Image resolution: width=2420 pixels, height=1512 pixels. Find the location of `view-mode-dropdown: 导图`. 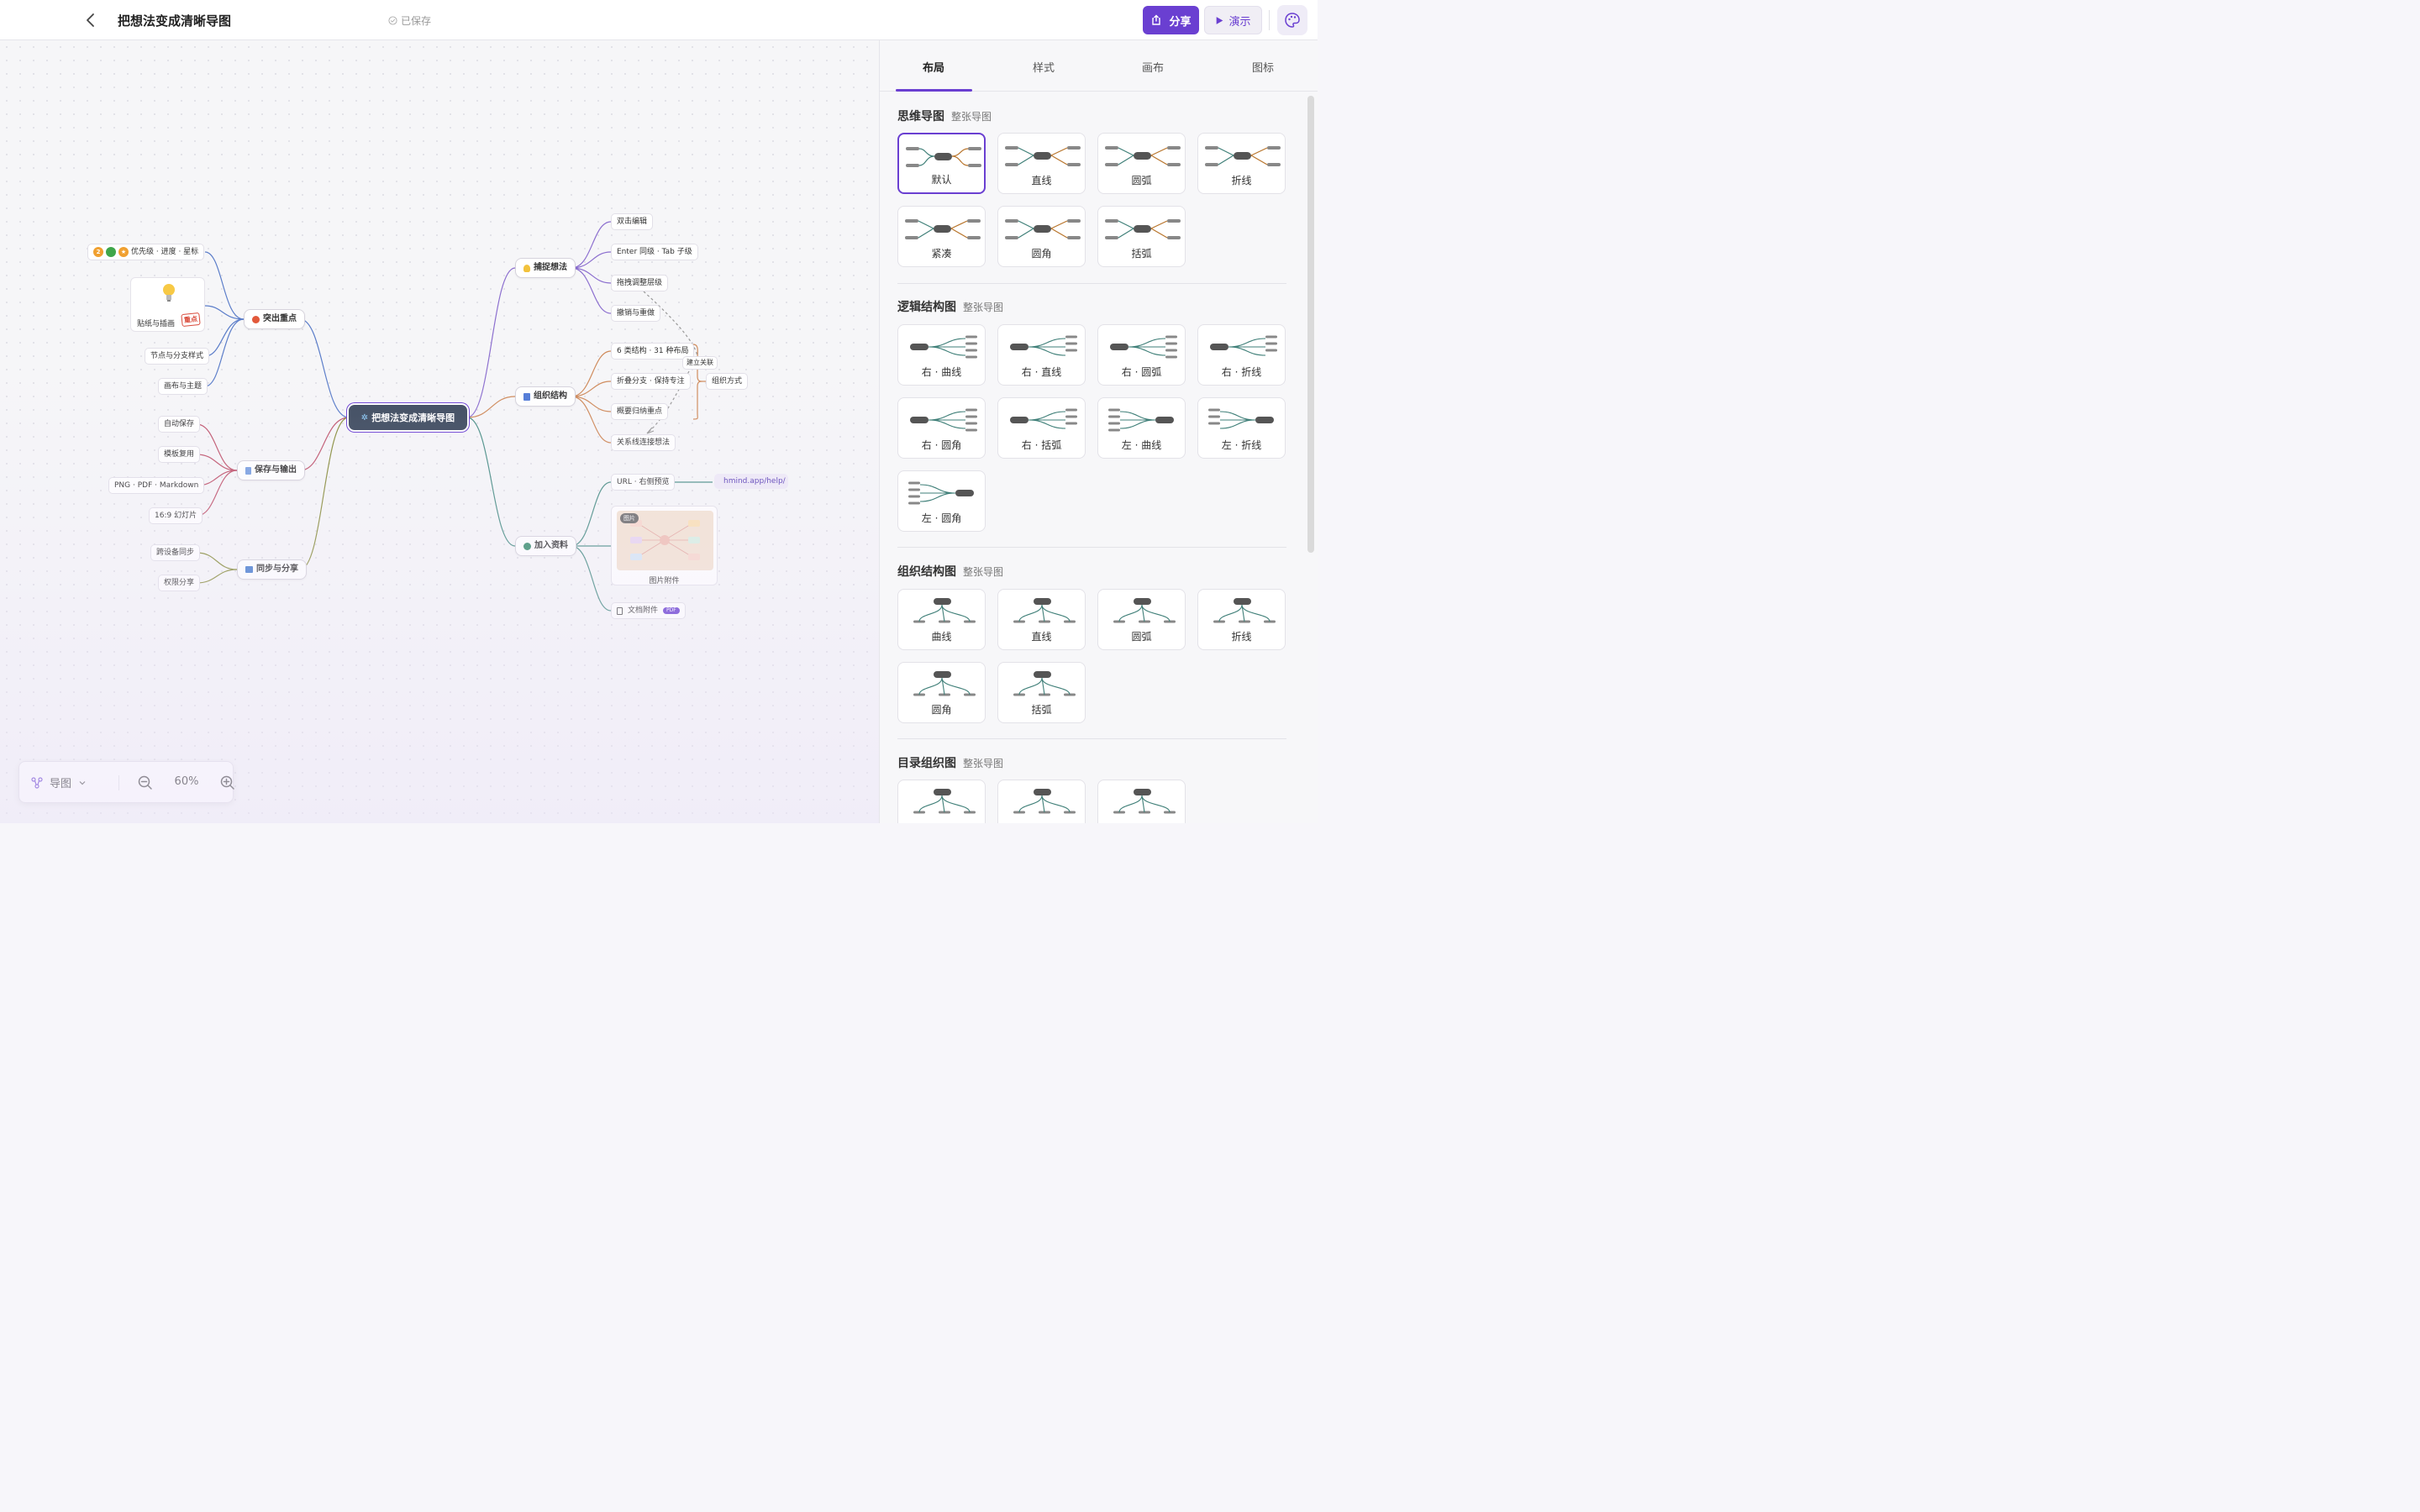

view-mode-dropdown: 导图 is located at coordinates (59, 782).